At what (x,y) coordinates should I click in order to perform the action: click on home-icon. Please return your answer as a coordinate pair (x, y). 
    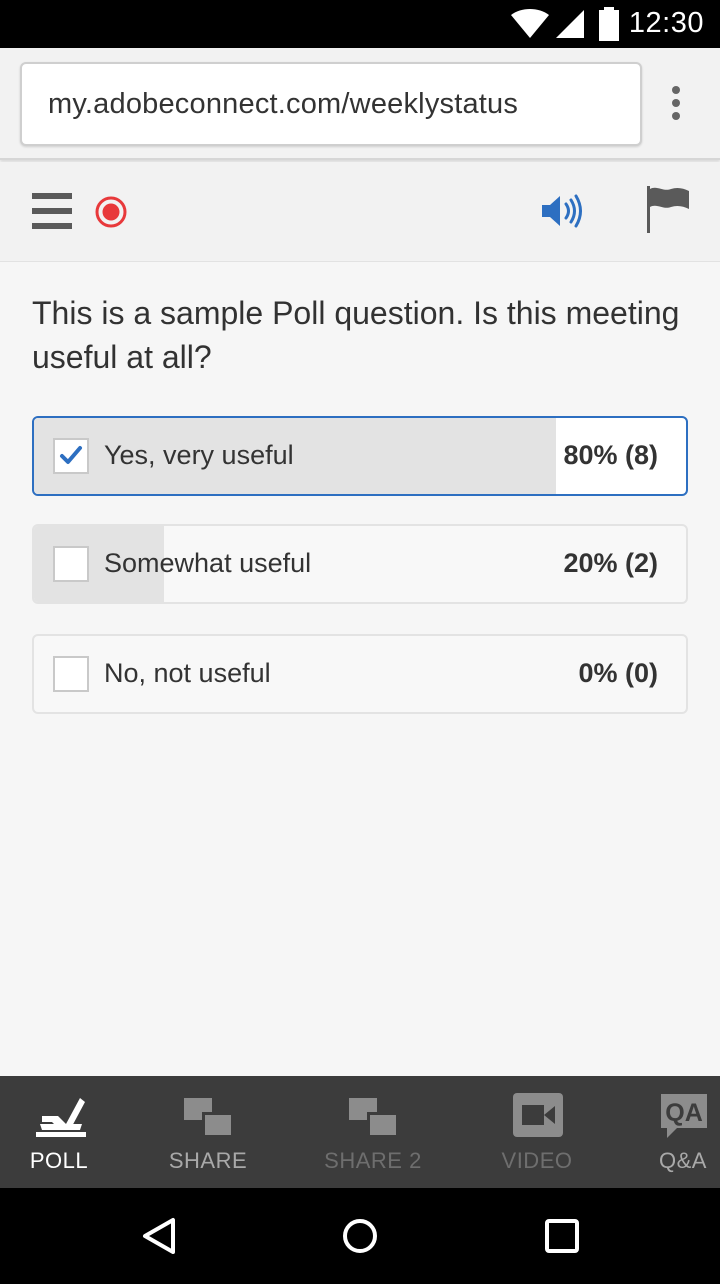
    Looking at the image, I should click on (360, 1236).